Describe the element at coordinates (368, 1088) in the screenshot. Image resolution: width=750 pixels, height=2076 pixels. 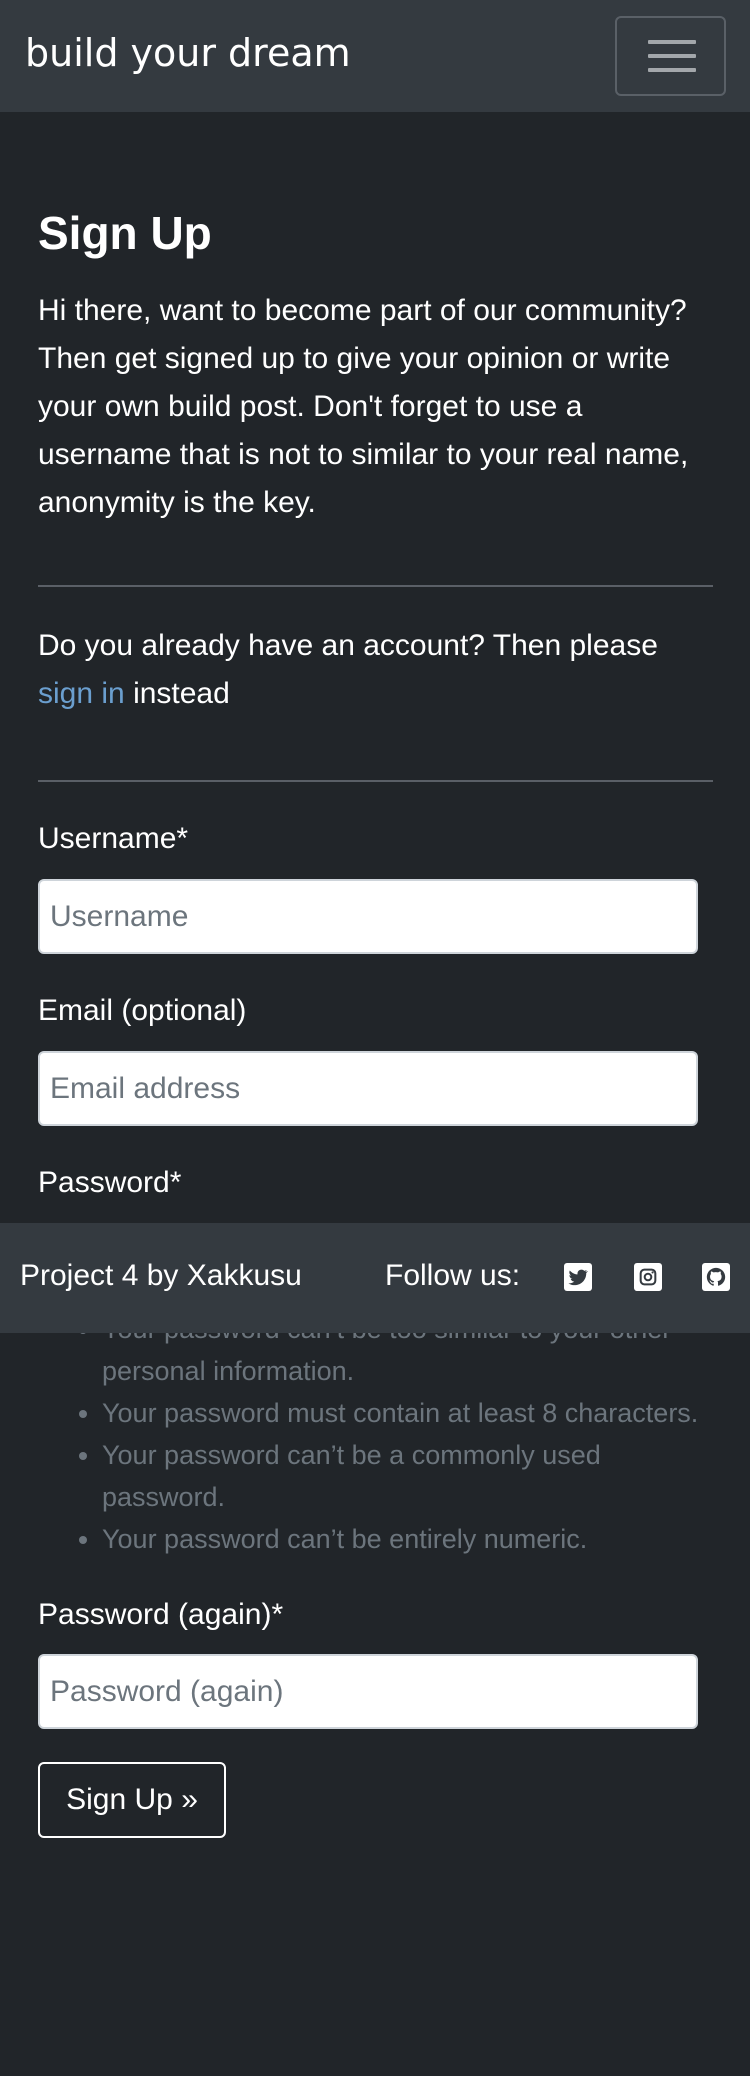
I see `email-input` at that location.